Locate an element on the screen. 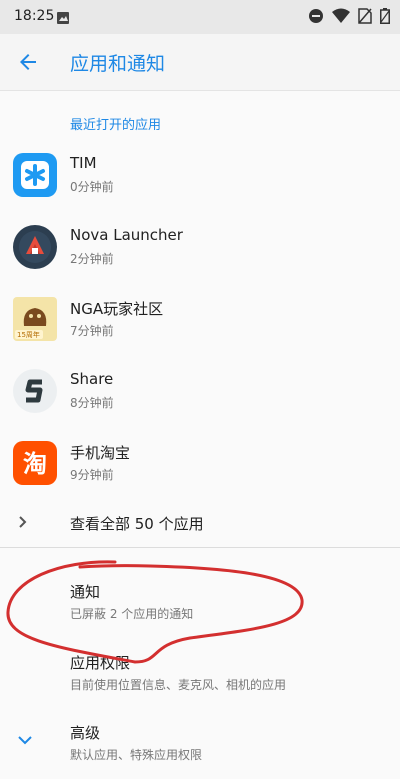 The height and width of the screenshot is (779, 400). svg-text: 15周年 is located at coordinates (28, 334).